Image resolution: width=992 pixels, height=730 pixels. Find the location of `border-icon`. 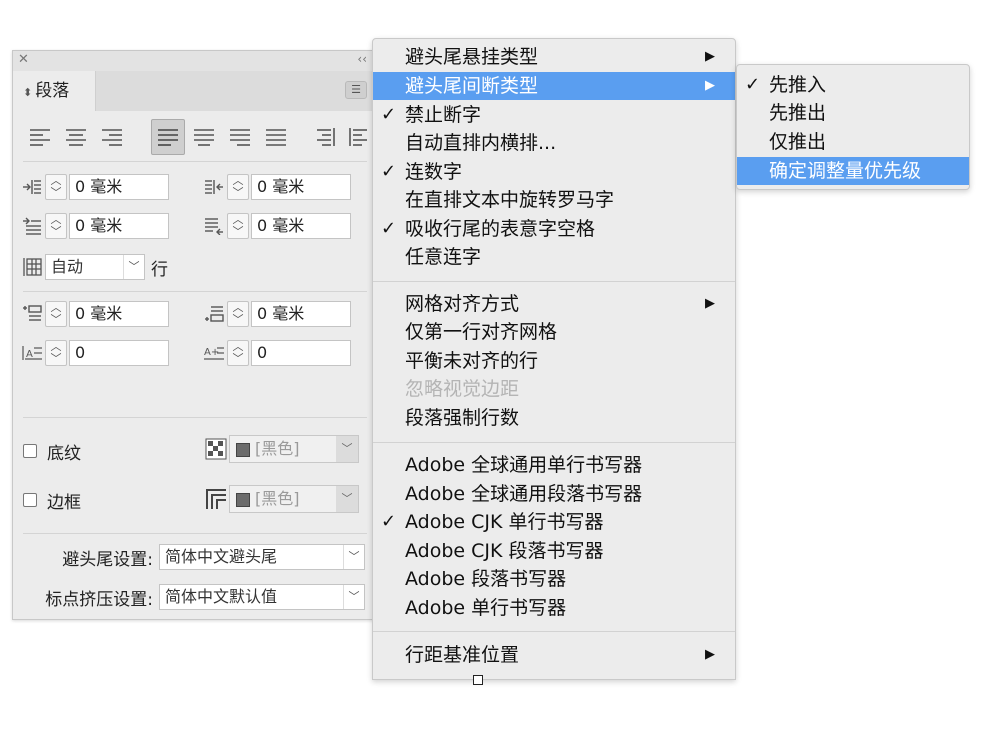

border-icon is located at coordinates (216, 499).